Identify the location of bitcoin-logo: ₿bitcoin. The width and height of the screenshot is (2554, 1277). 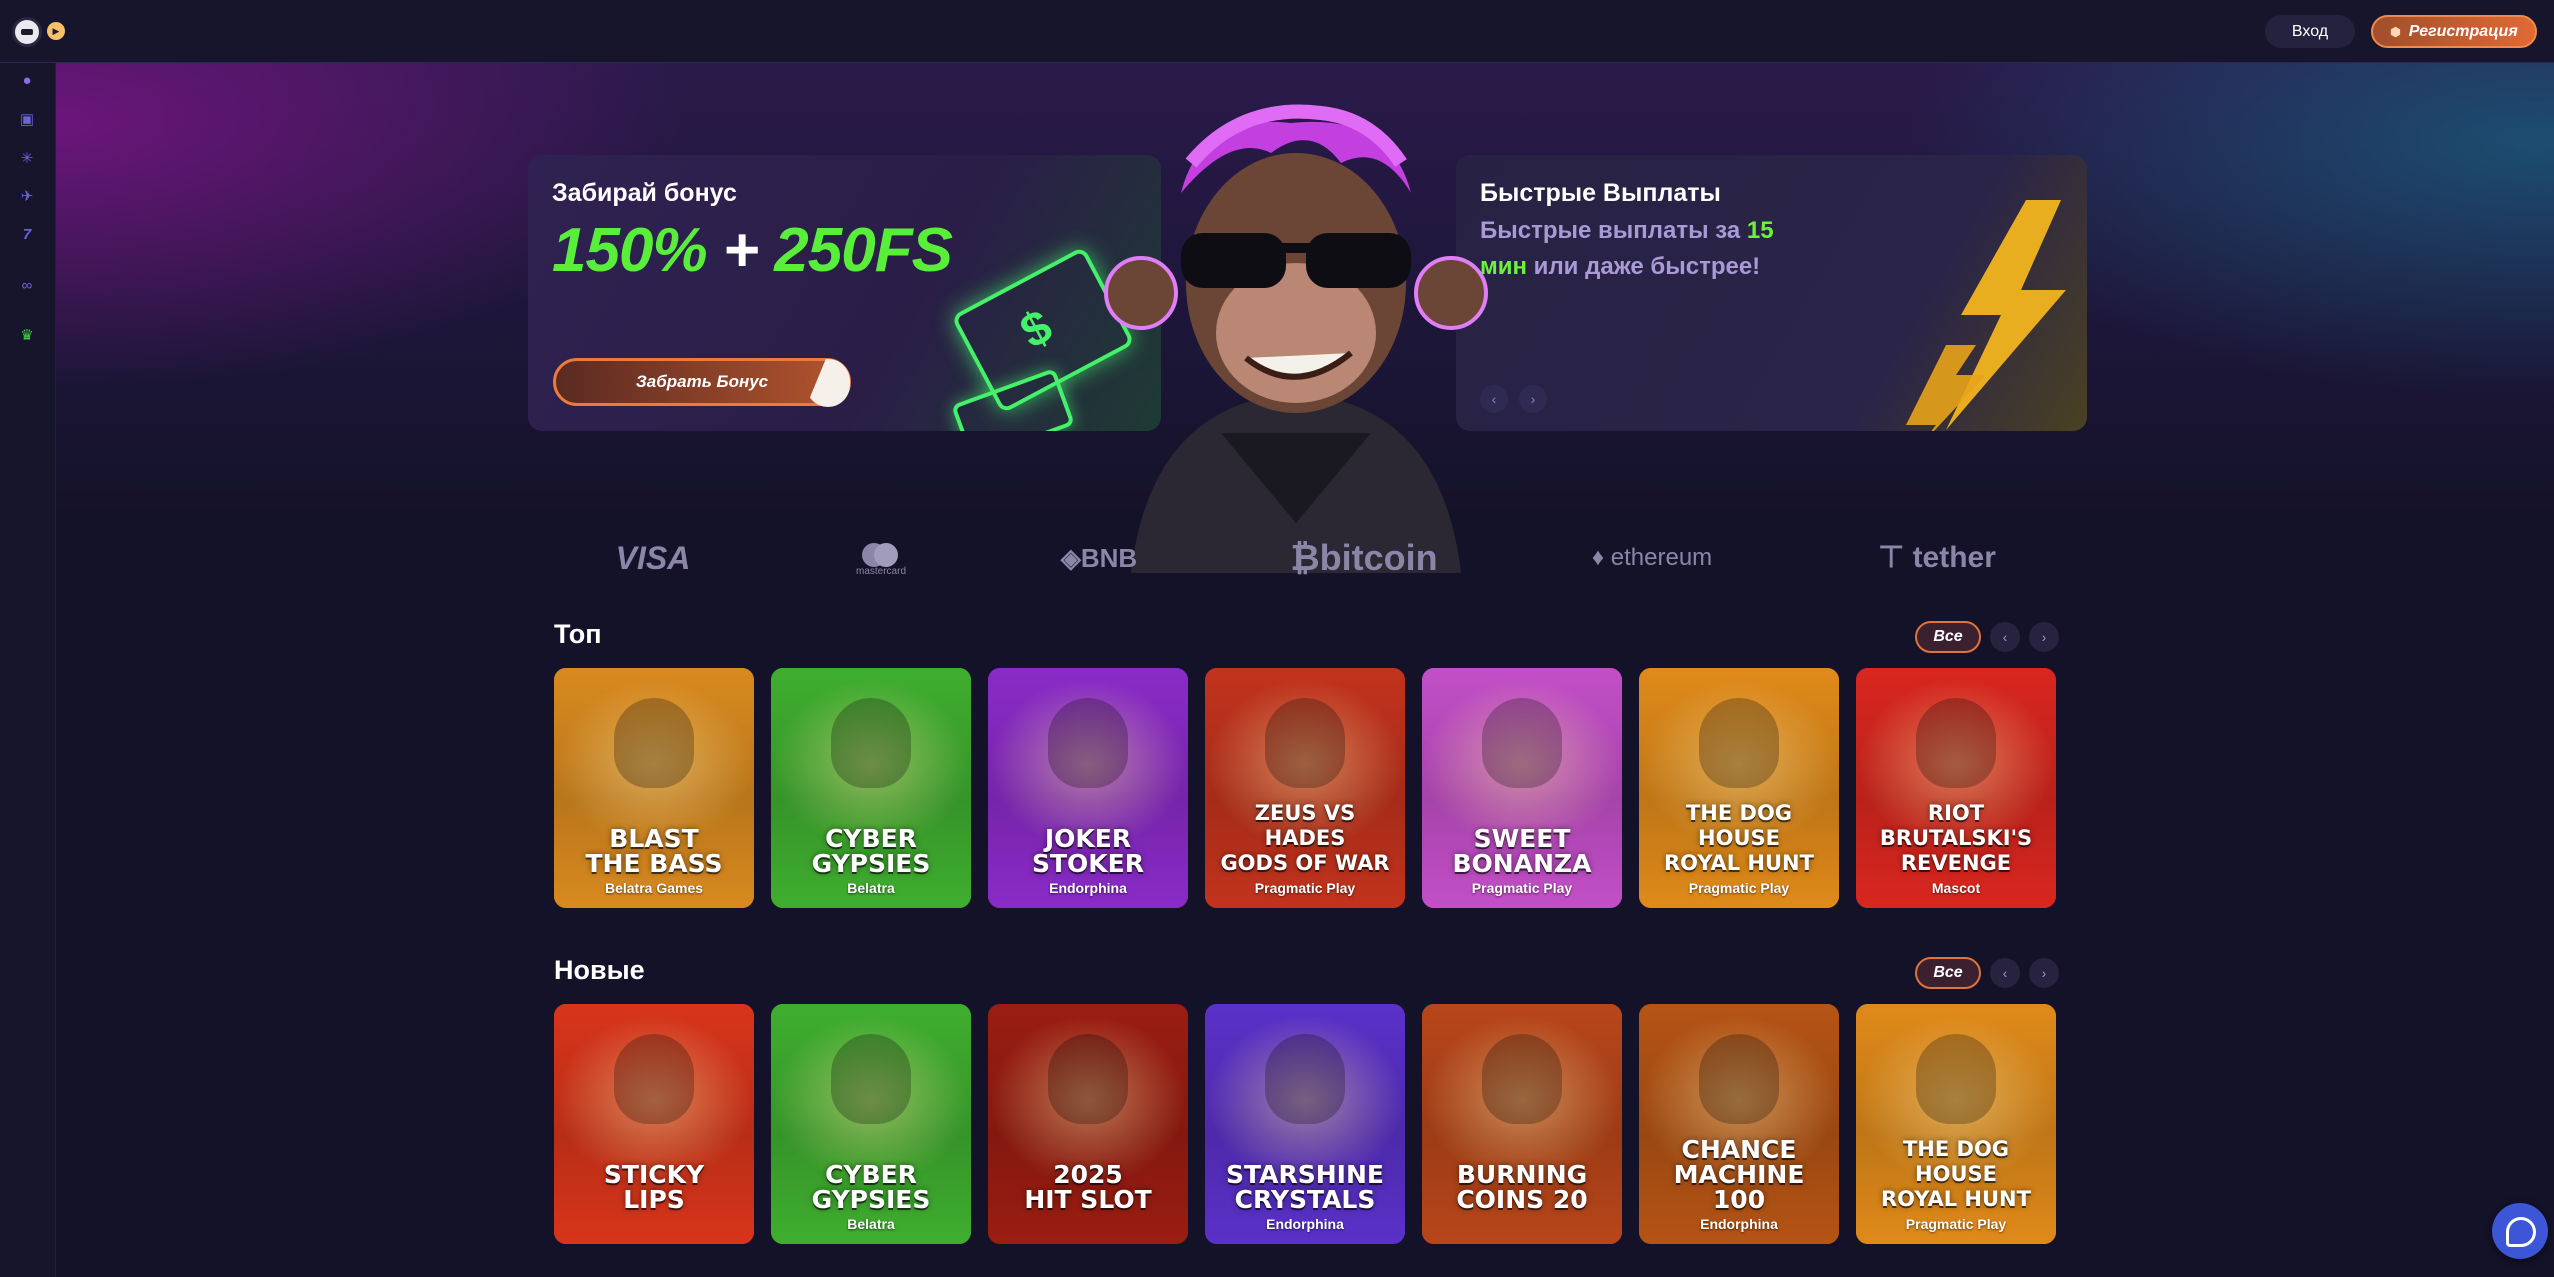
(1364, 558).